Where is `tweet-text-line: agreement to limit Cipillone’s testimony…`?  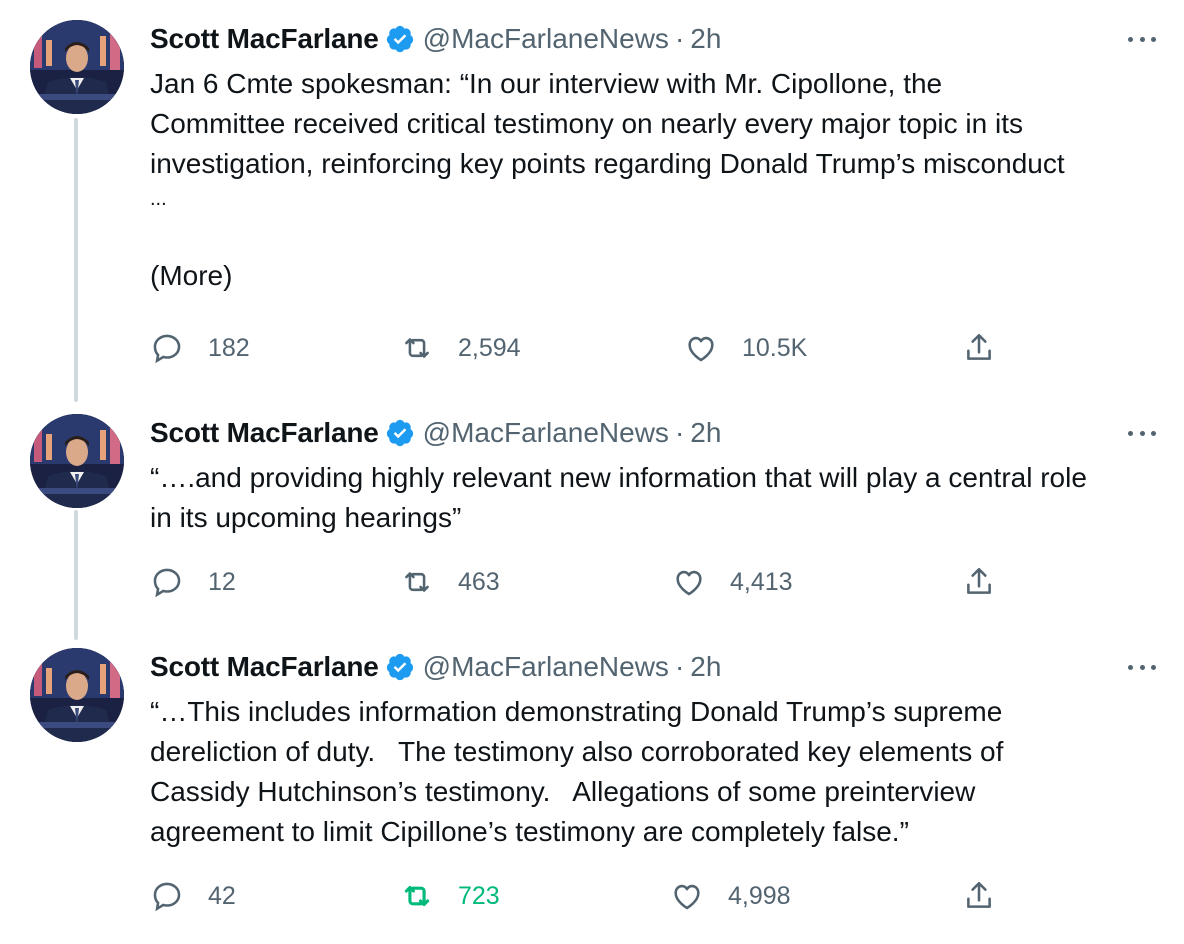
tweet-text-line: agreement to limit Cipillone’s testimony… is located at coordinates (529, 831).